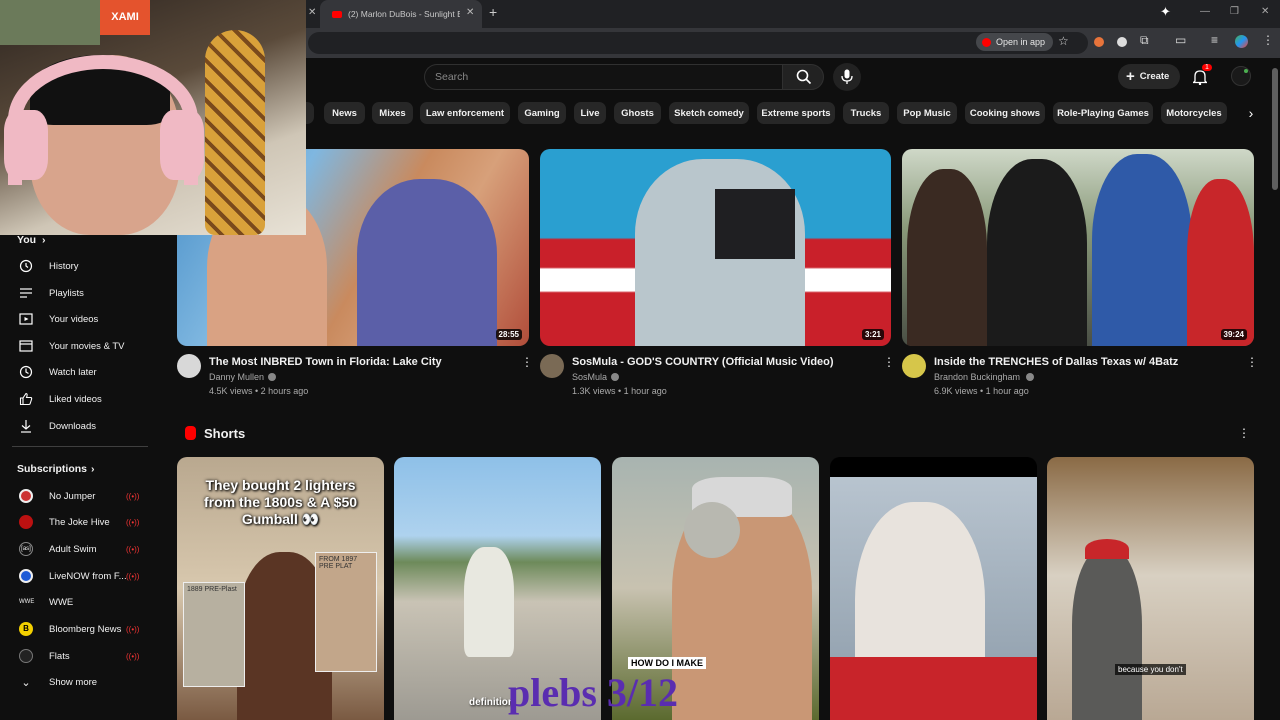  What do you see at coordinates (1107, 549) in the screenshot?
I see `red-cap` at bounding box center [1107, 549].